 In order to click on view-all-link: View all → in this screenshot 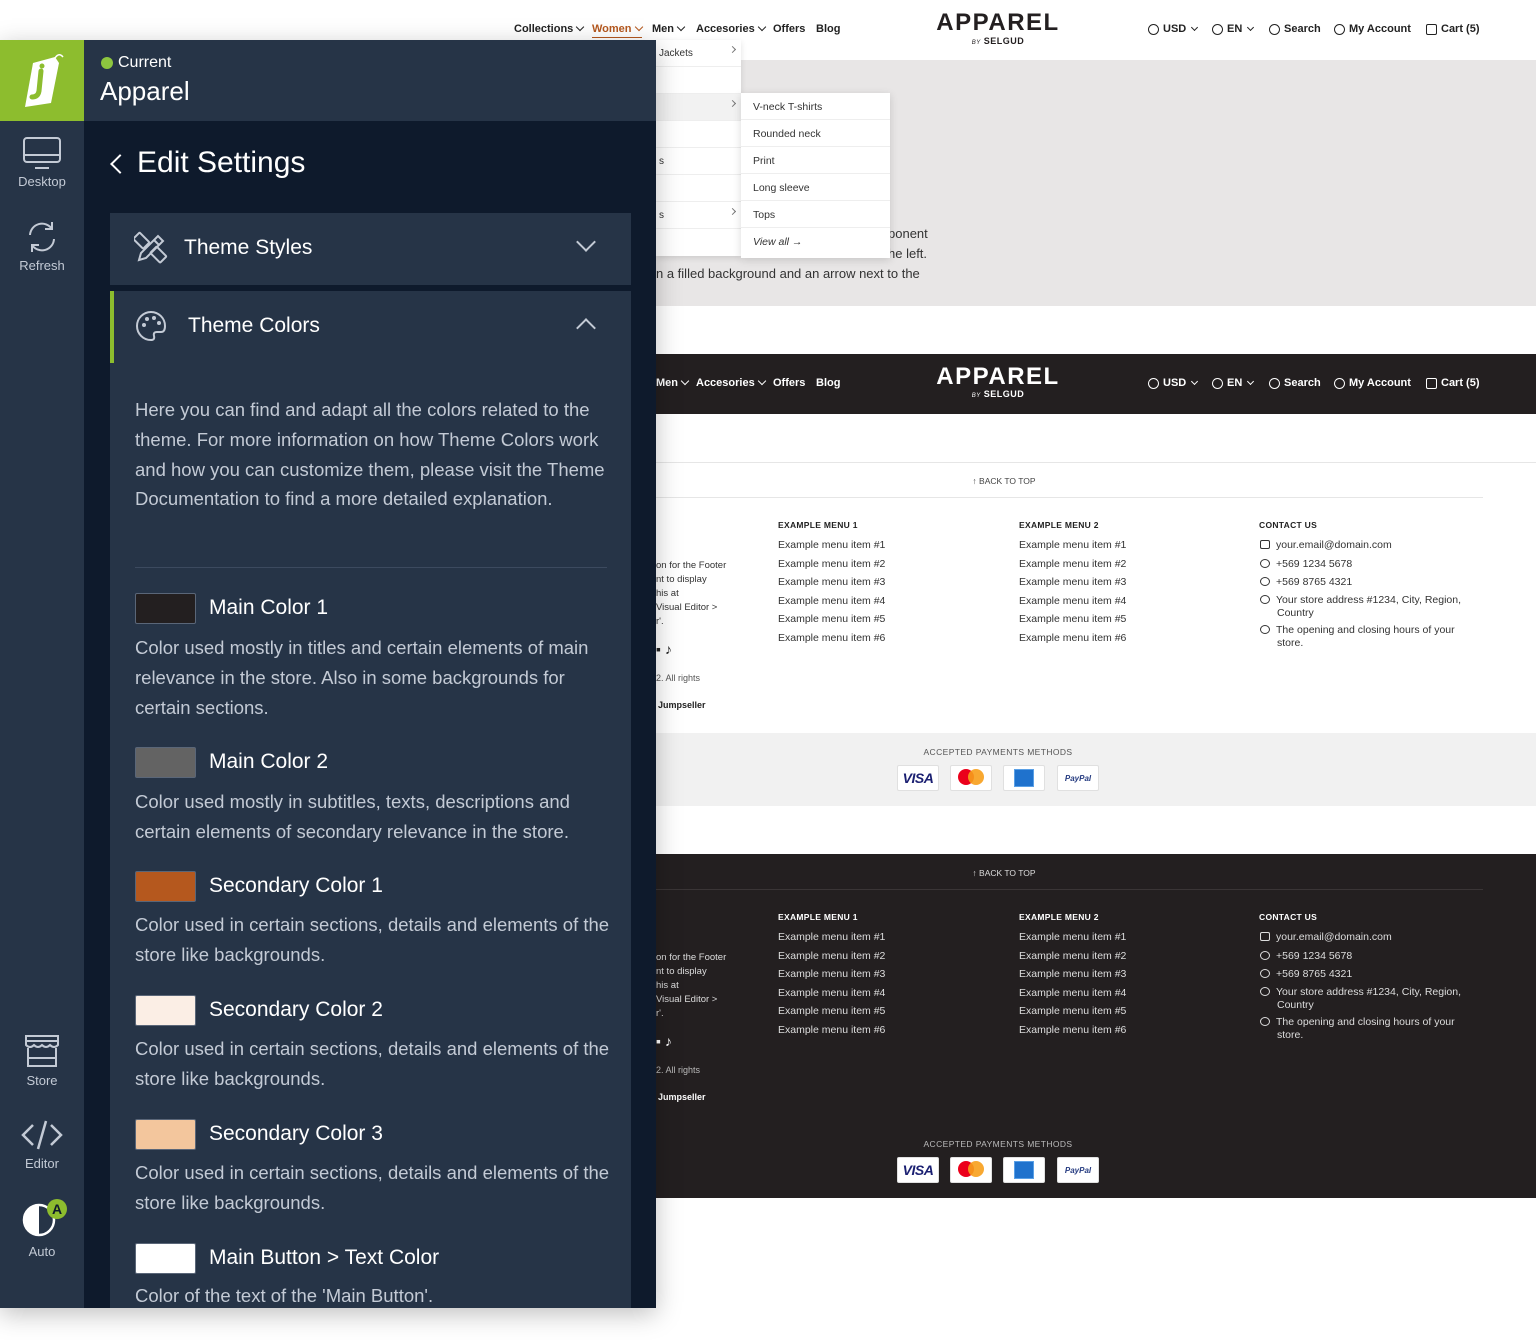, I will do `click(815, 241)`.